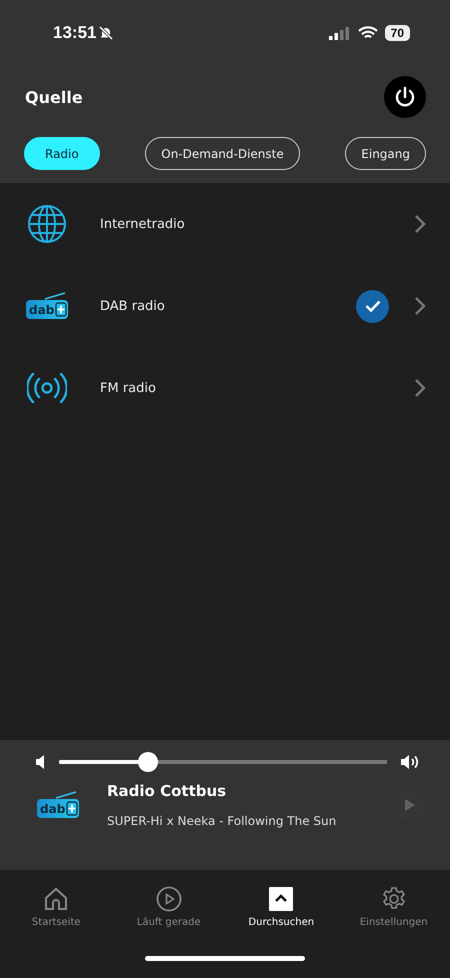  I want to click on signal-icon, so click(339, 33).